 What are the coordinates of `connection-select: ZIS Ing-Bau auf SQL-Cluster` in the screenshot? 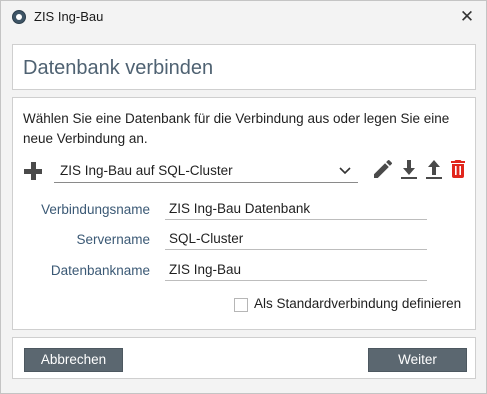 It's located at (206, 170).